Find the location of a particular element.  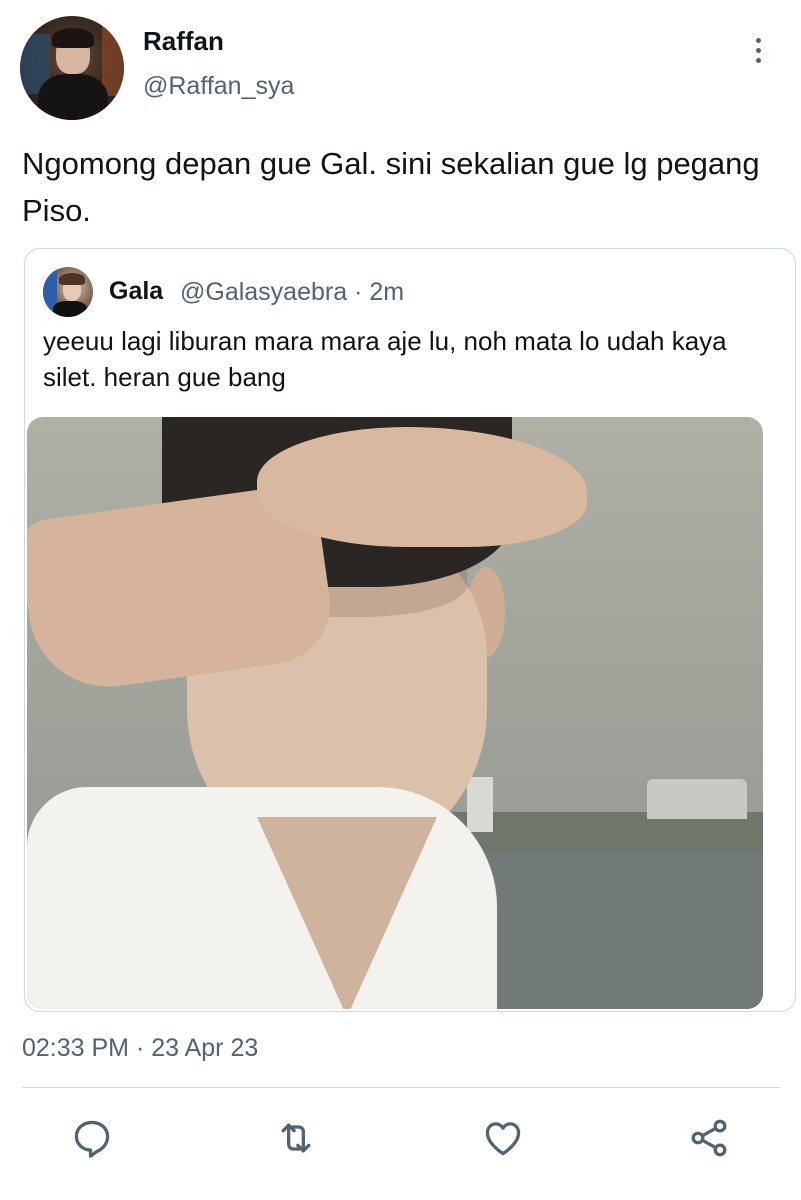

share-button is located at coordinates (709, 1138).